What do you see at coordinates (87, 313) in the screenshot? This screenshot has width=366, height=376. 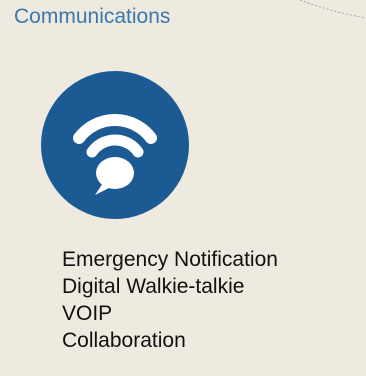 I see `list-item: VOIP` at bounding box center [87, 313].